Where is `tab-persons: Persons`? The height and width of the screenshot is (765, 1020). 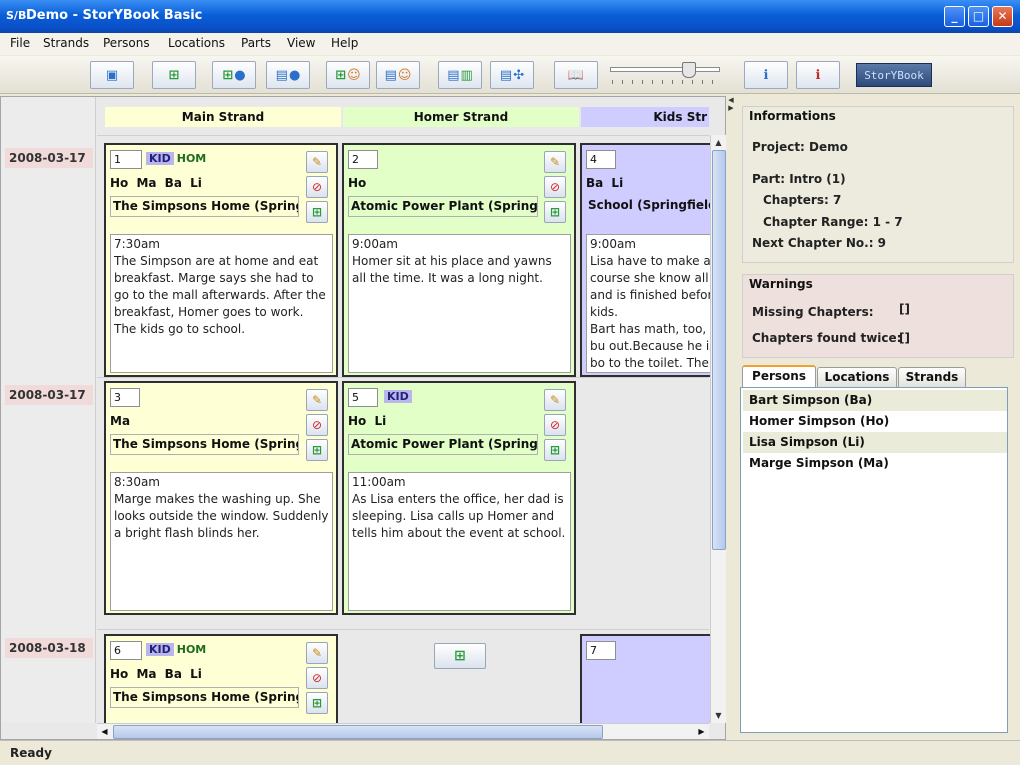
tab-persons: Persons is located at coordinates (779, 376).